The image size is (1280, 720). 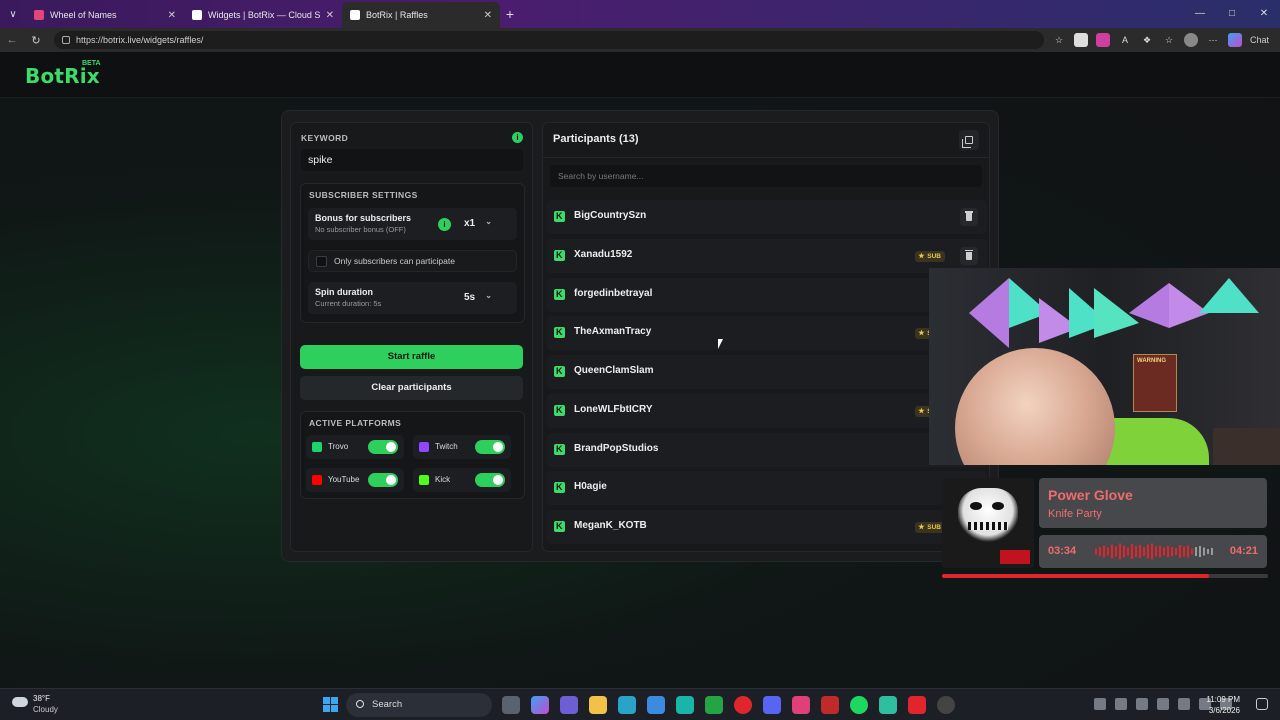 What do you see at coordinates (598, 705) in the screenshot?
I see `file-explorer-icon` at bounding box center [598, 705].